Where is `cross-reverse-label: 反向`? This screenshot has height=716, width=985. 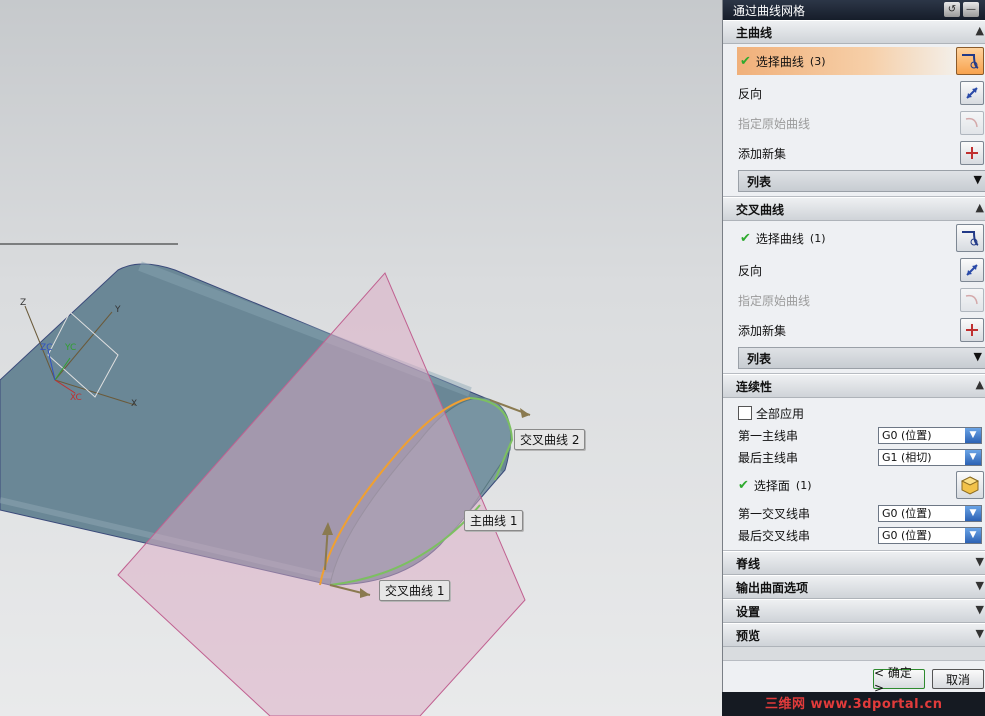
cross-reverse-label: 反向 is located at coordinates (750, 270).